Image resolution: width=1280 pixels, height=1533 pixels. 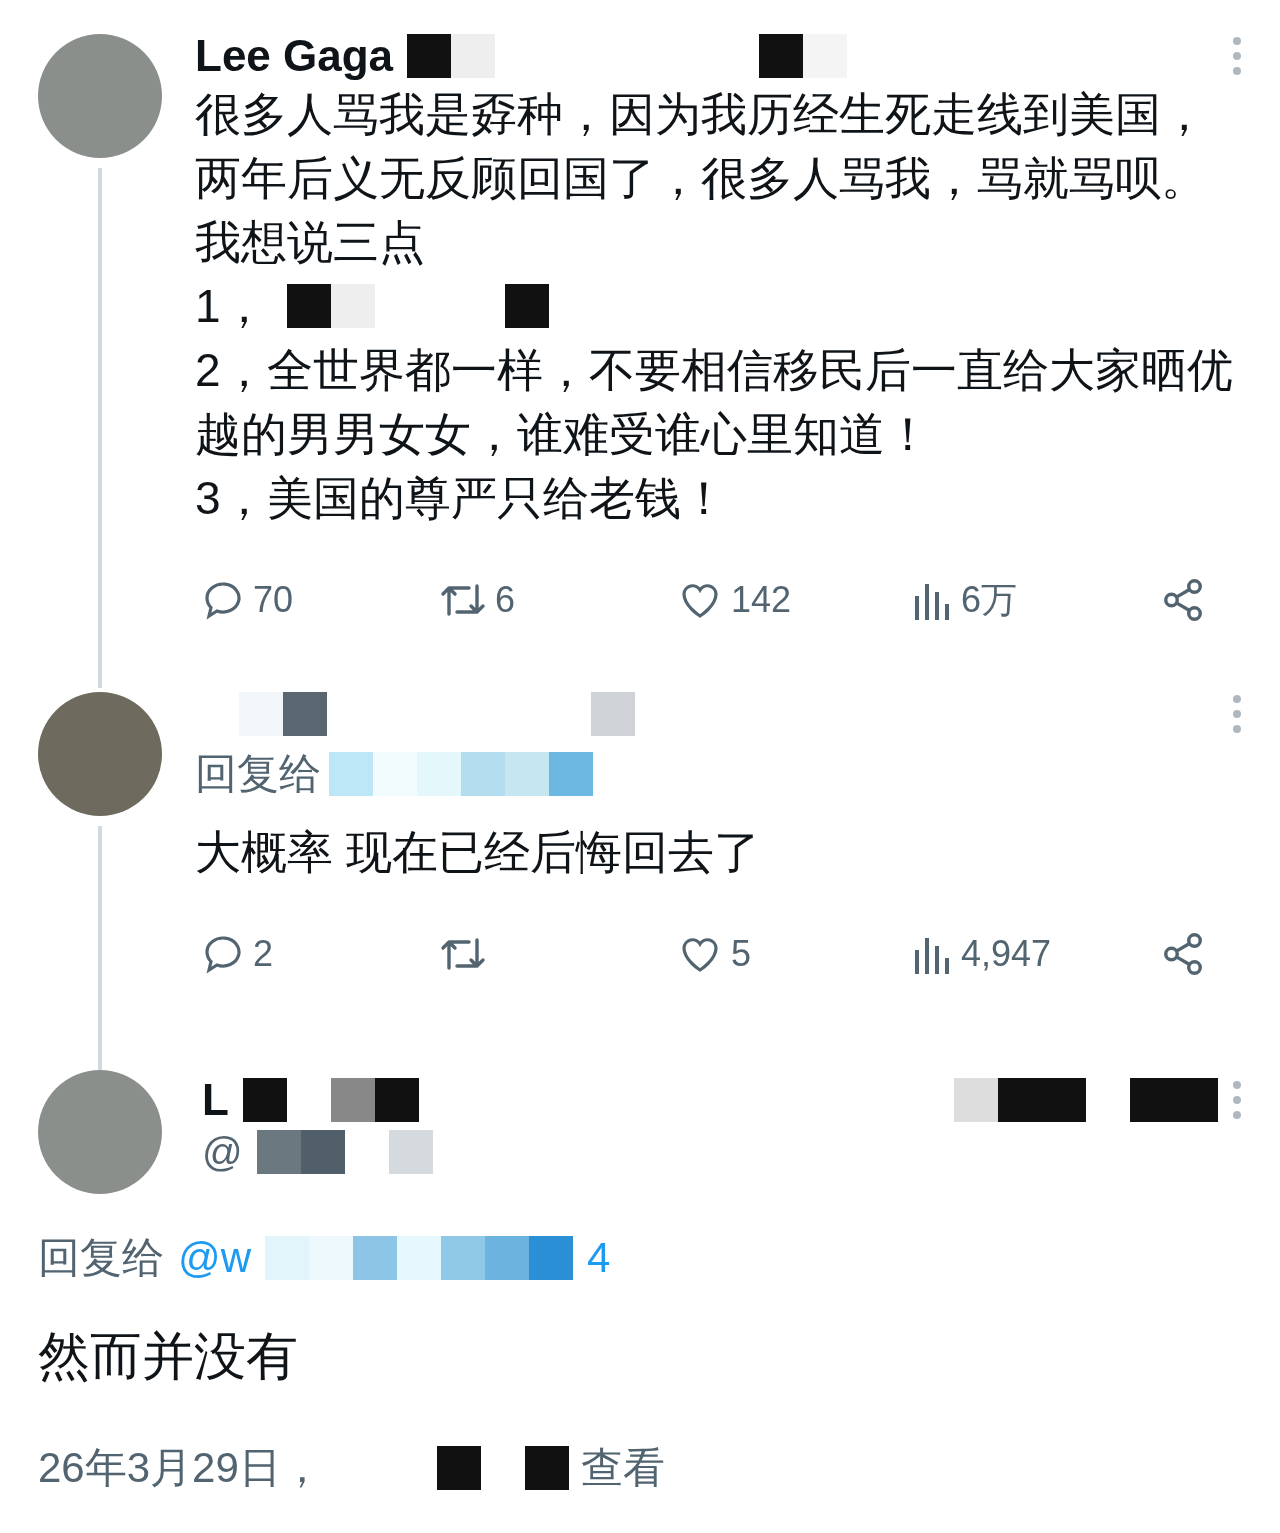 What do you see at coordinates (294, 56) in the screenshot?
I see `user-name: Lee Gaga` at bounding box center [294, 56].